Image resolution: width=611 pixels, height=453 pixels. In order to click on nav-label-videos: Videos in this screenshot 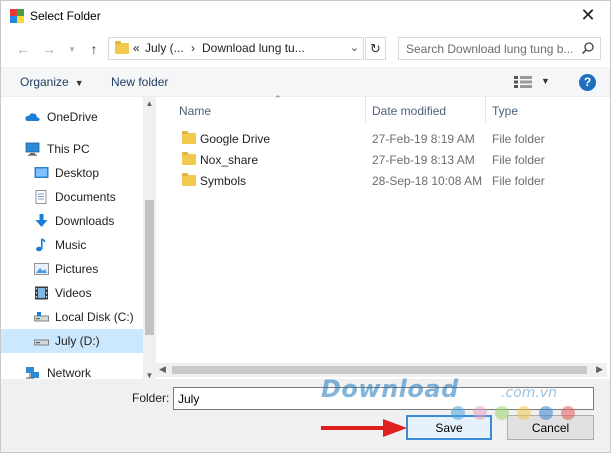, I will do `click(73, 293)`.